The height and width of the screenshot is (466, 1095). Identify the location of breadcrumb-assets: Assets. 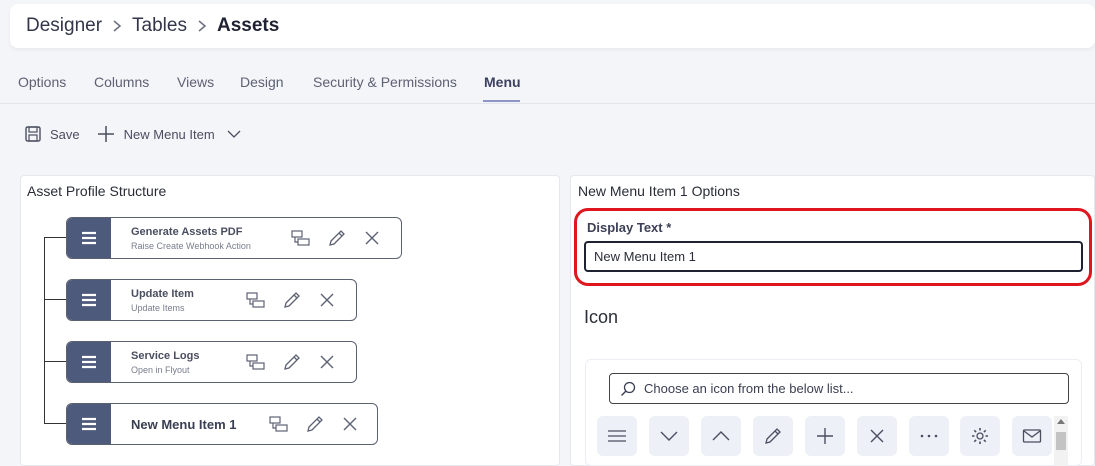
(248, 25).